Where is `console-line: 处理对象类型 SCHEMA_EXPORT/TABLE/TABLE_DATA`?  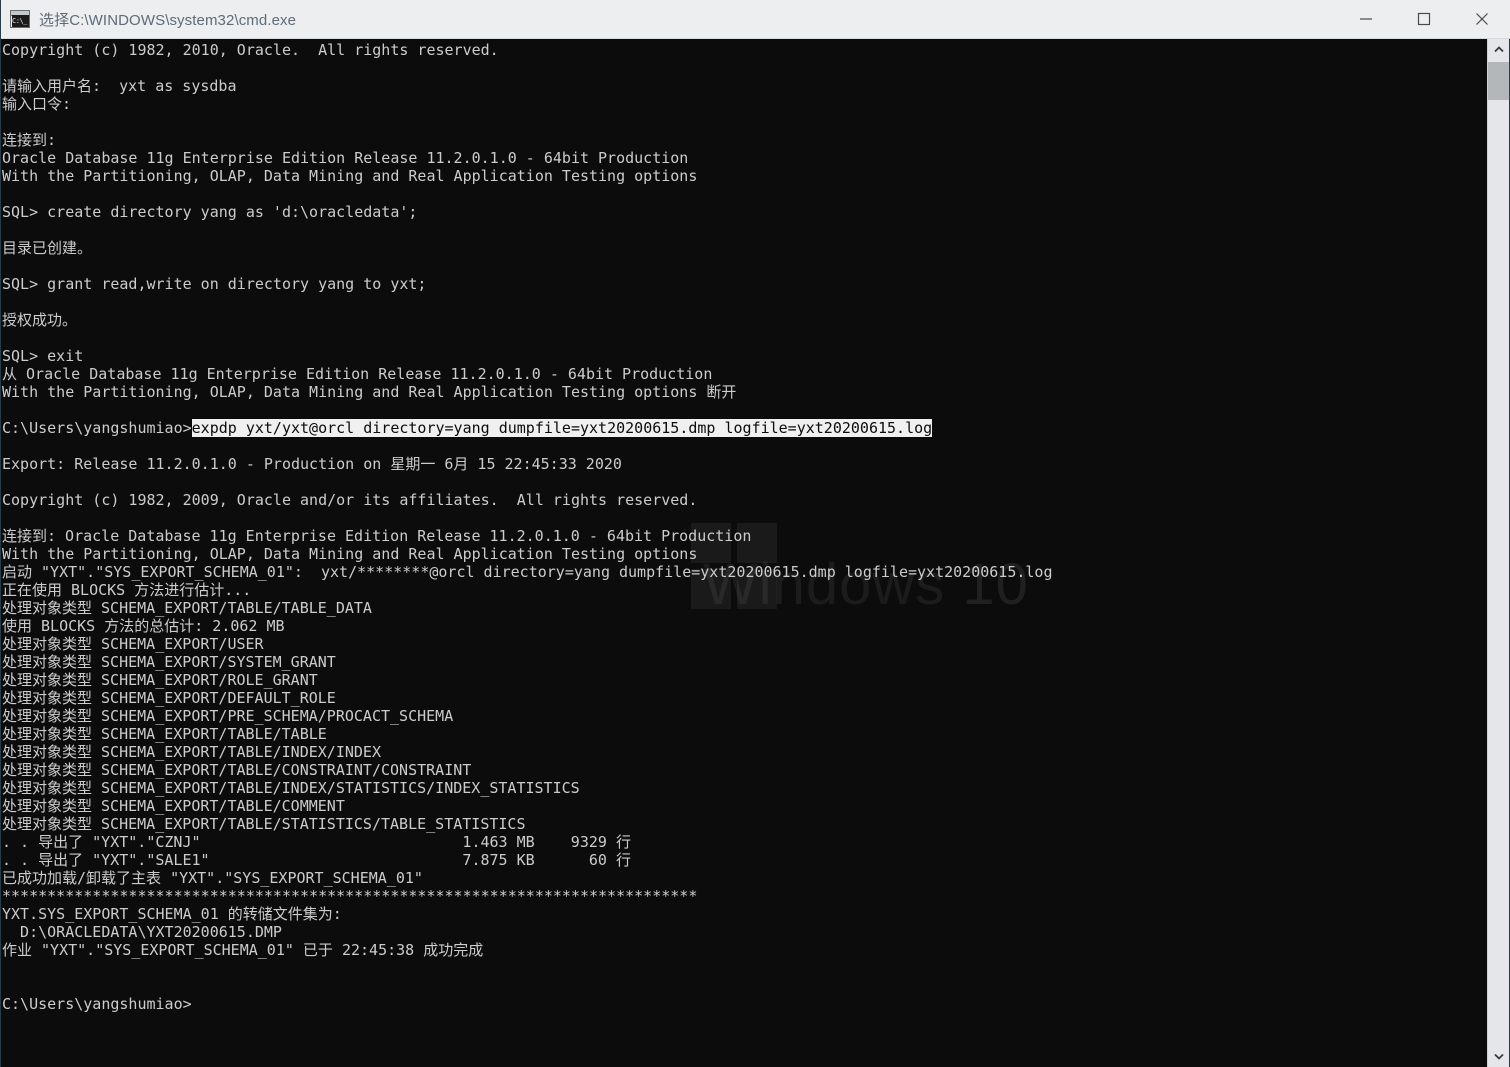
console-line: 处理对象类型 SCHEMA_EXPORT/TABLE/TABLE_DATA is located at coordinates (187, 608).